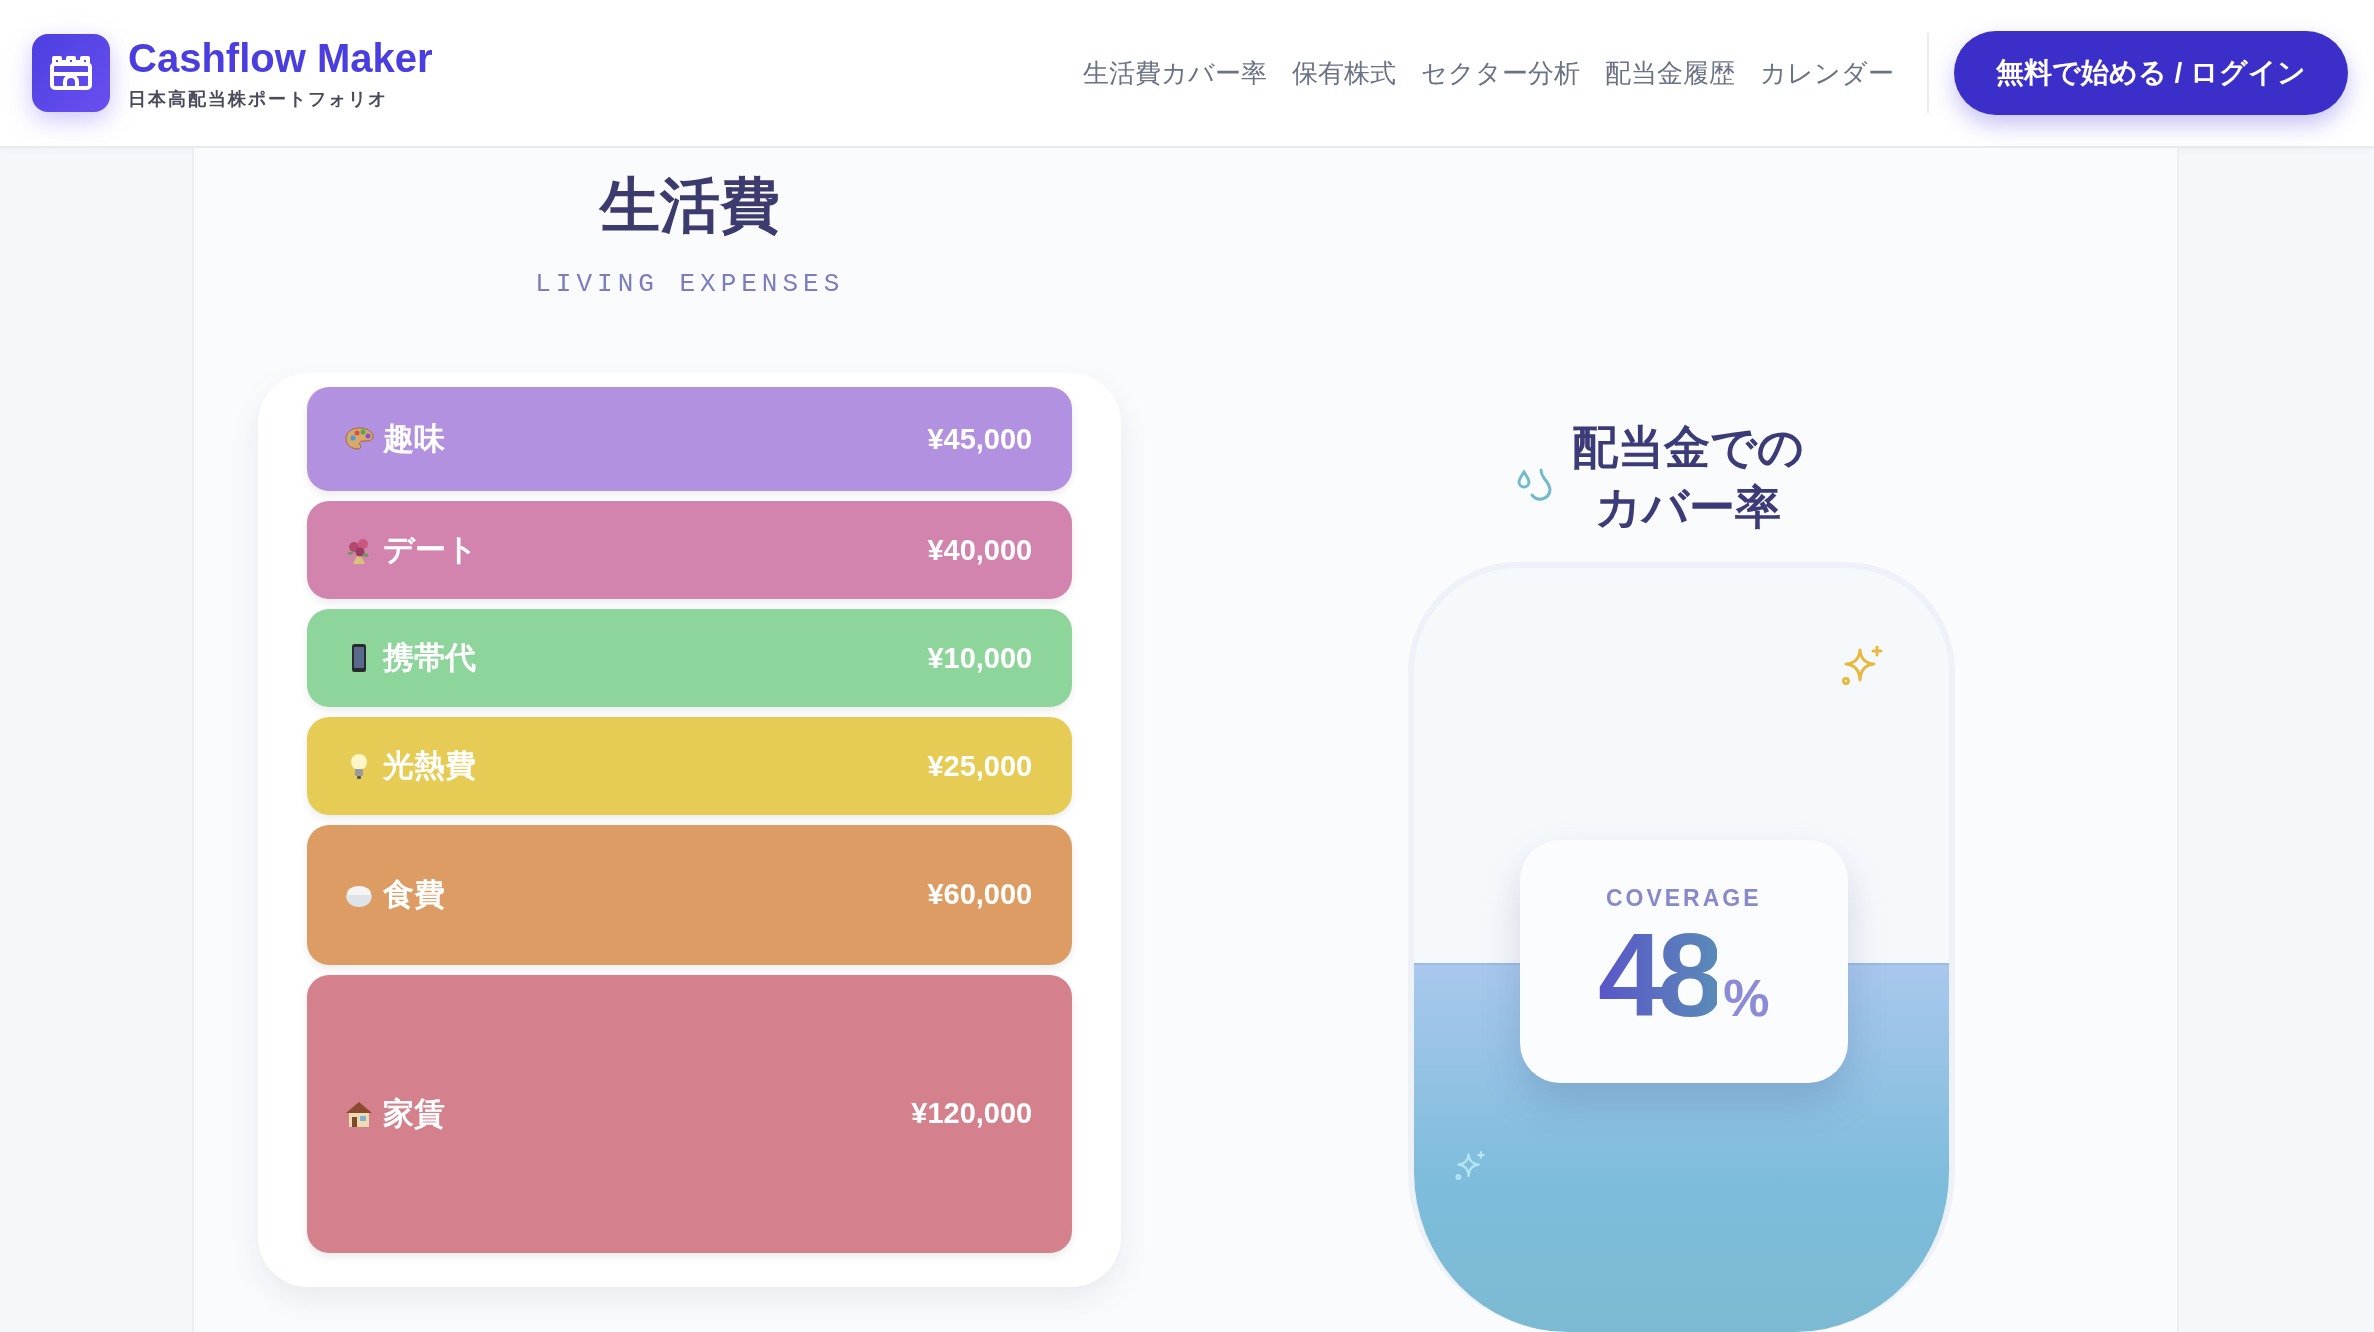  What do you see at coordinates (972, 1114) in the screenshot?
I see `expense-amount: ¥120,000` at bounding box center [972, 1114].